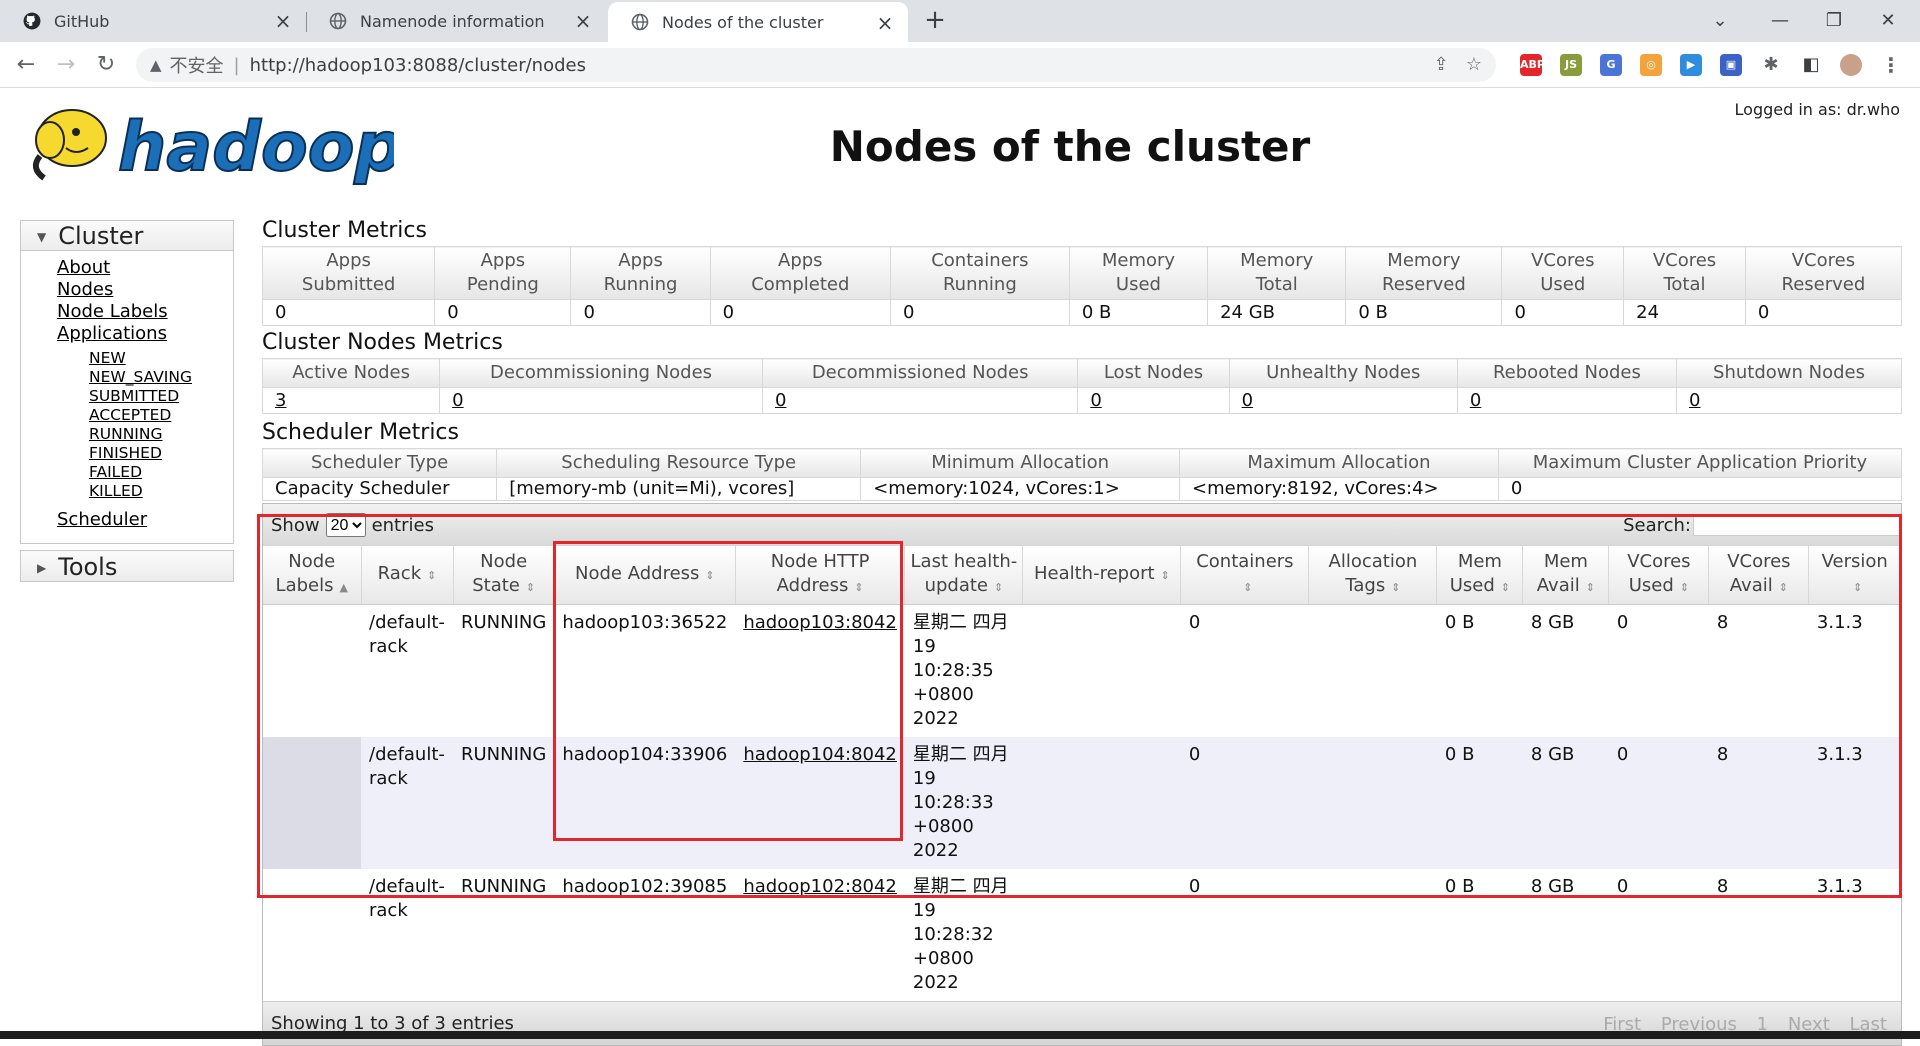 The image size is (1920, 1046). Describe the element at coordinates (457, 400) in the screenshot. I see `decommissioning-nodes-link: 0` at that location.